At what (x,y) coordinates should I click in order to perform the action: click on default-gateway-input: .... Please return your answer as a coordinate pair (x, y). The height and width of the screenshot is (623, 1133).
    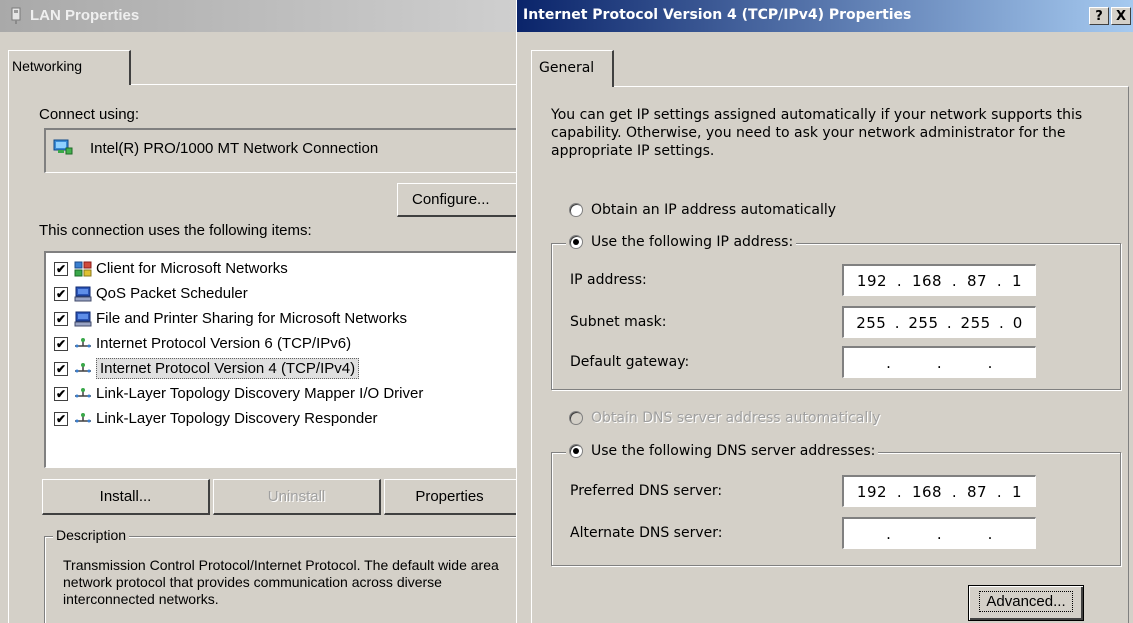
    Looking at the image, I should click on (939, 362).